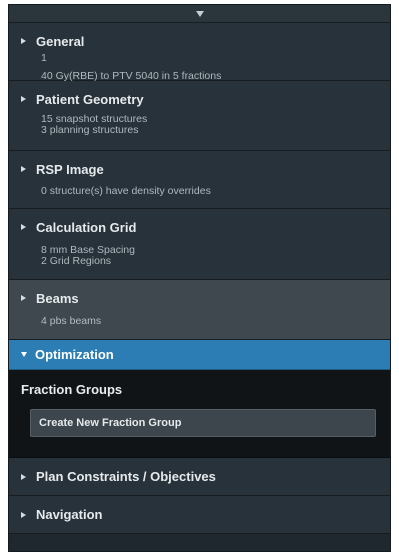  What do you see at coordinates (203, 423) in the screenshot?
I see `create-fraction-group-button: Create New Fraction Group` at bounding box center [203, 423].